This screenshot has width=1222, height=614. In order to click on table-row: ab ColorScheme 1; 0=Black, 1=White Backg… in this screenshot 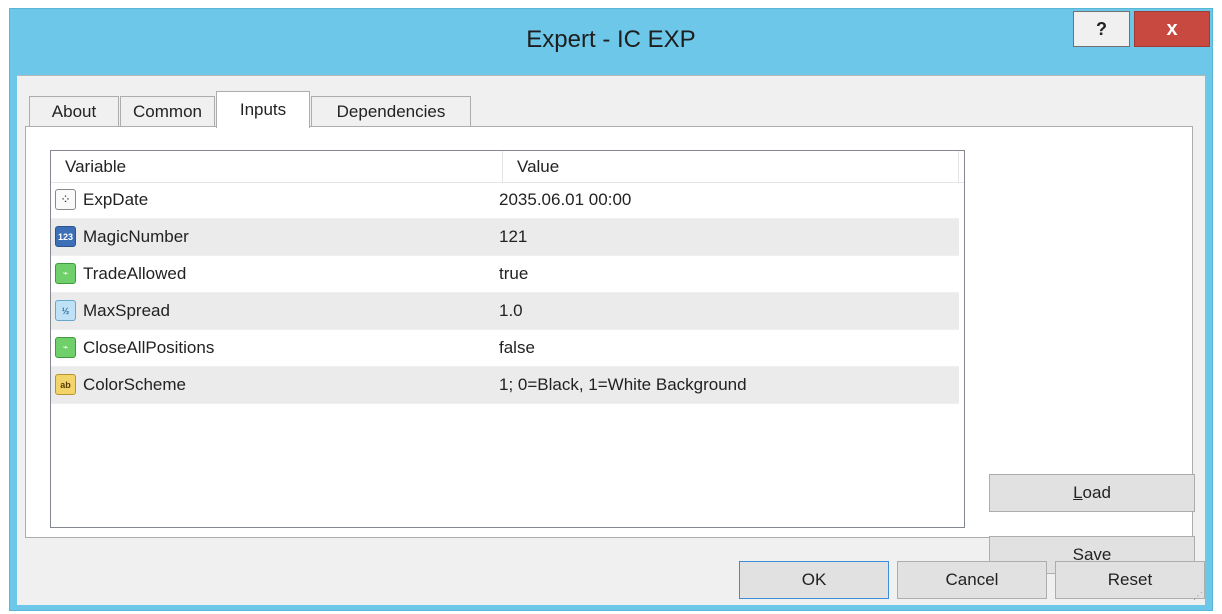, I will do `click(505, 385)`.